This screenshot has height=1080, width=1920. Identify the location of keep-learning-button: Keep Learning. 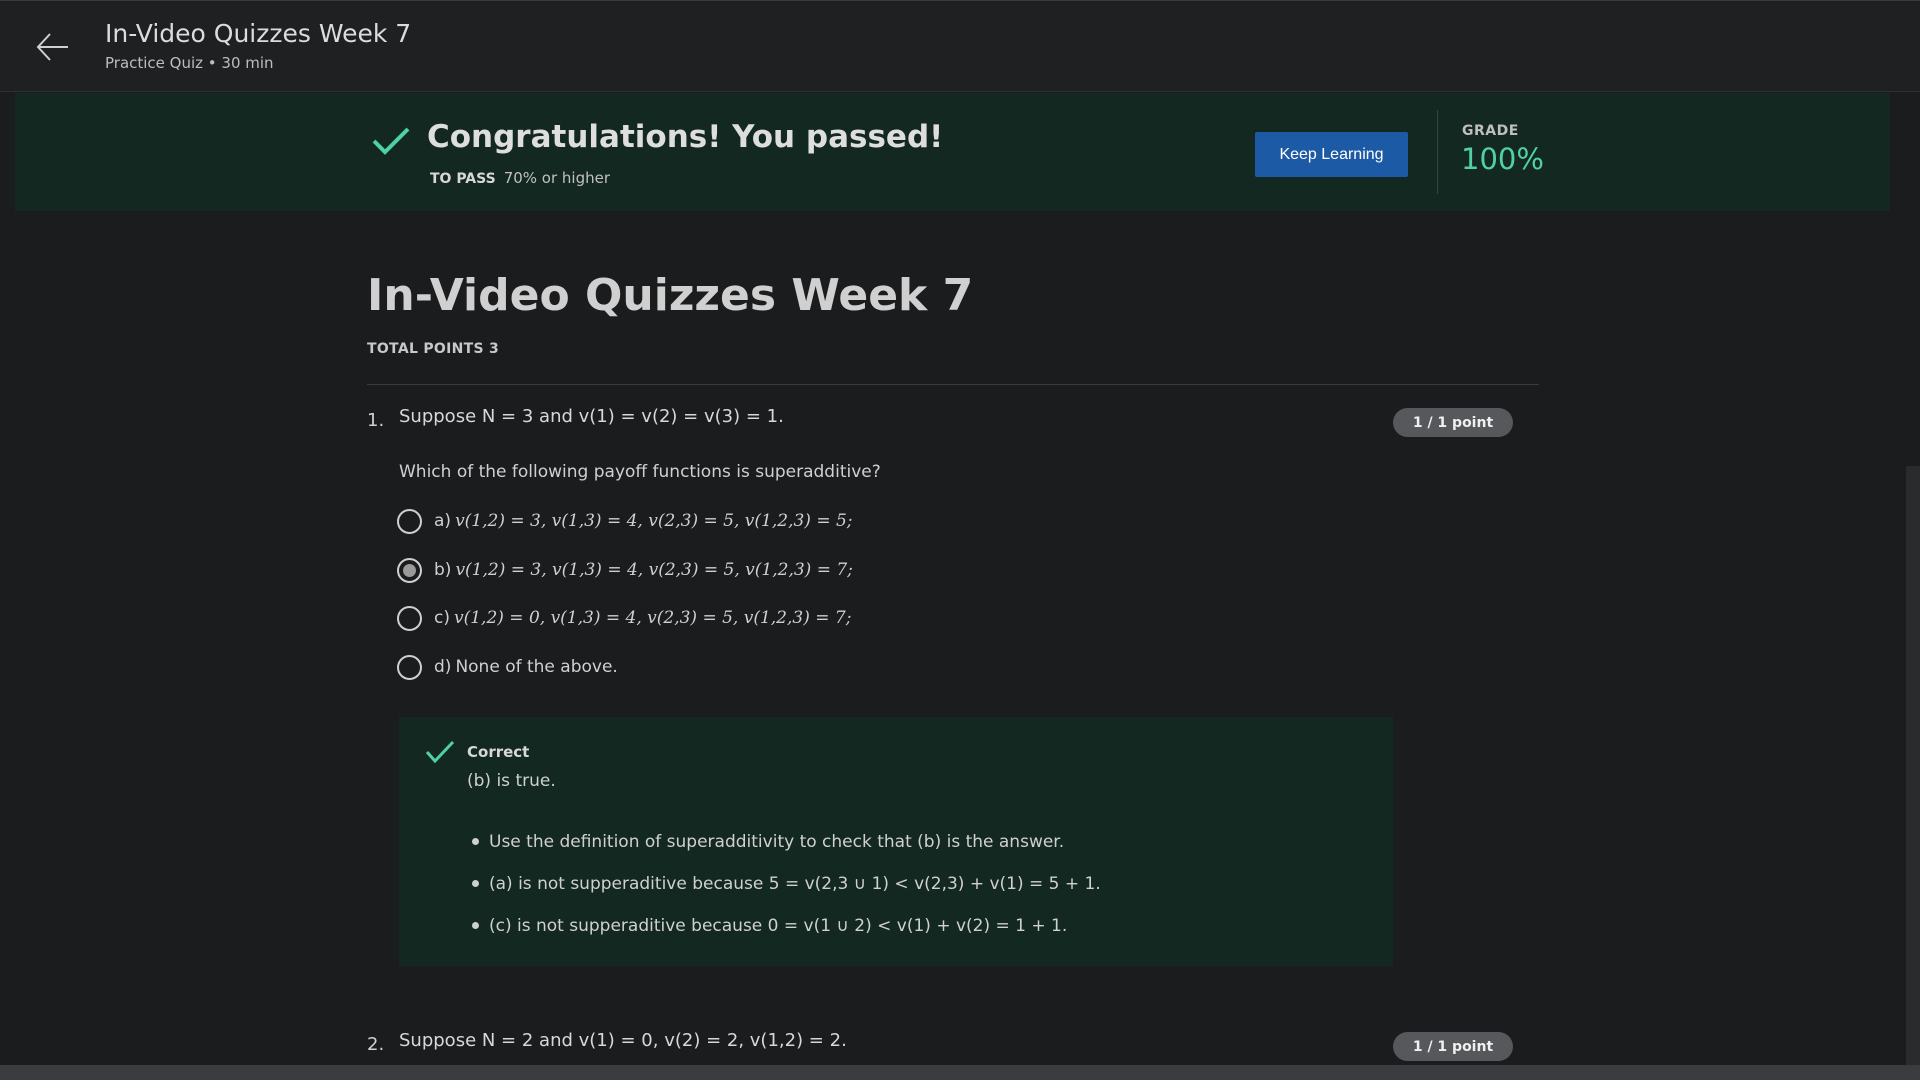
(1331, 154).